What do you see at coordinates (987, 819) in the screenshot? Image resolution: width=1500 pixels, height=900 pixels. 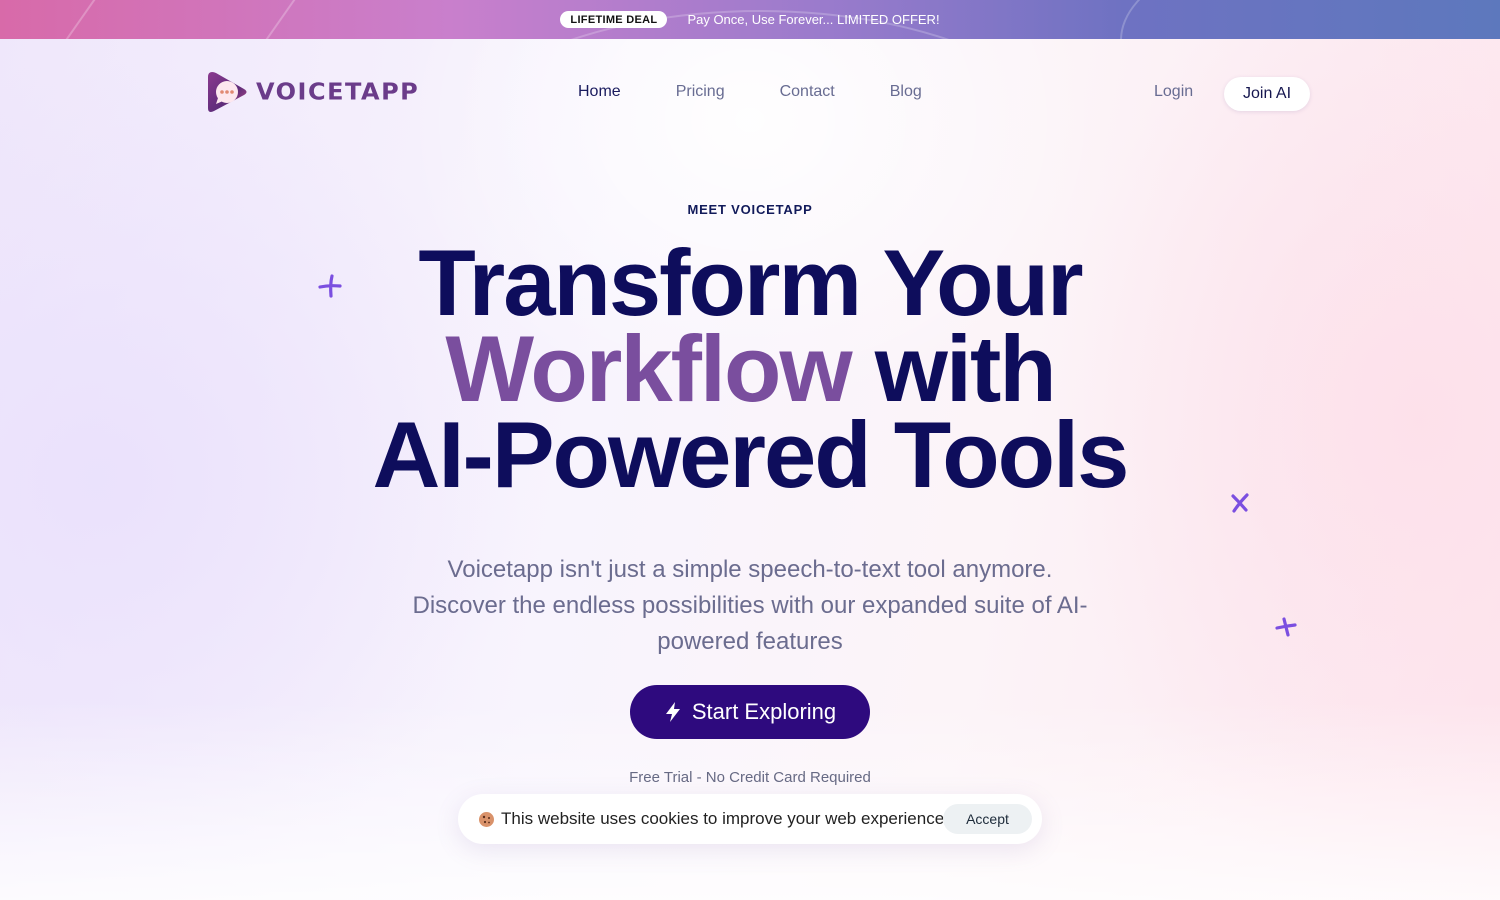 I see `accept-cookies-button: Accept` at bounding box center [987, 819].